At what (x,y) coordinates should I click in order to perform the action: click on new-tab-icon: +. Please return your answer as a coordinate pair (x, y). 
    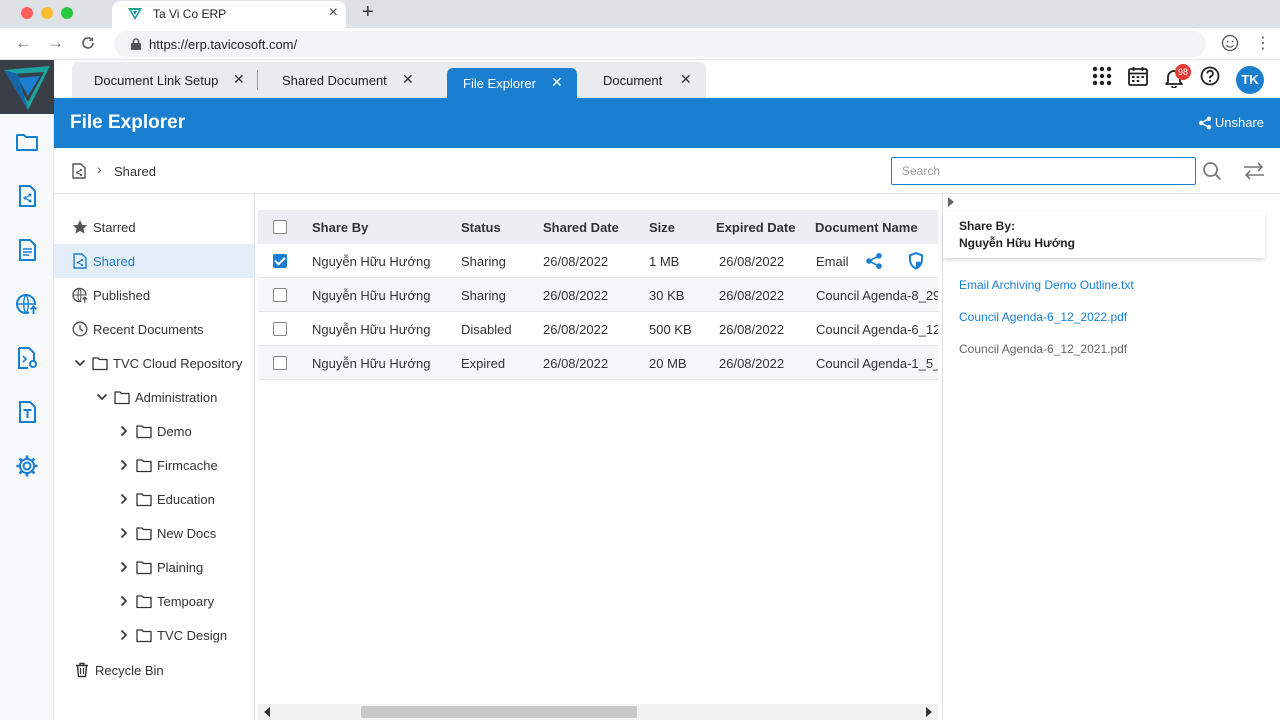
    Looking at the image, I should click on (368, 12).